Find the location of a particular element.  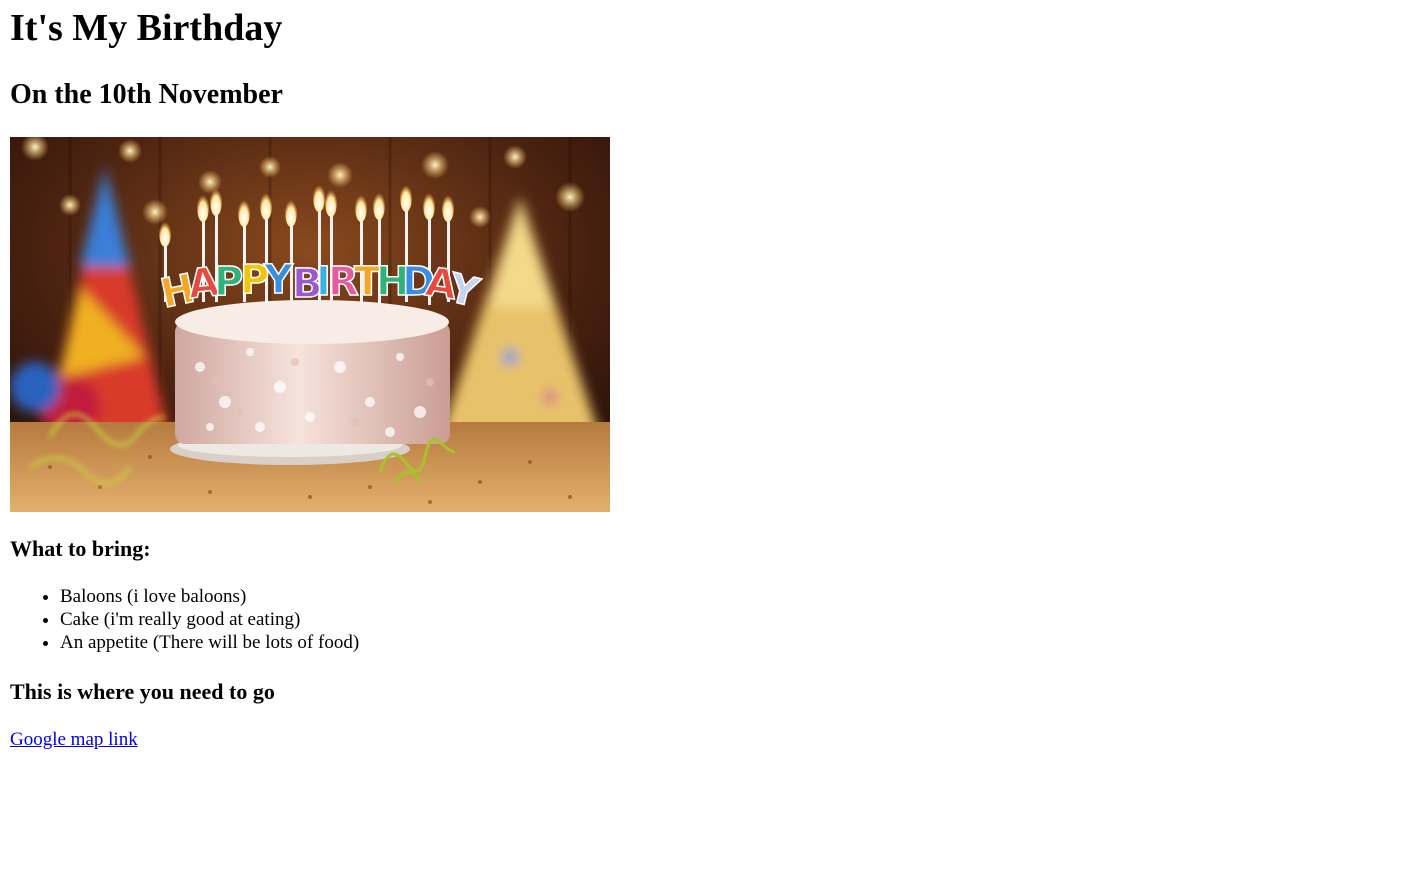

location-heading: This is where you need to go is located at coordinates (142, 691).